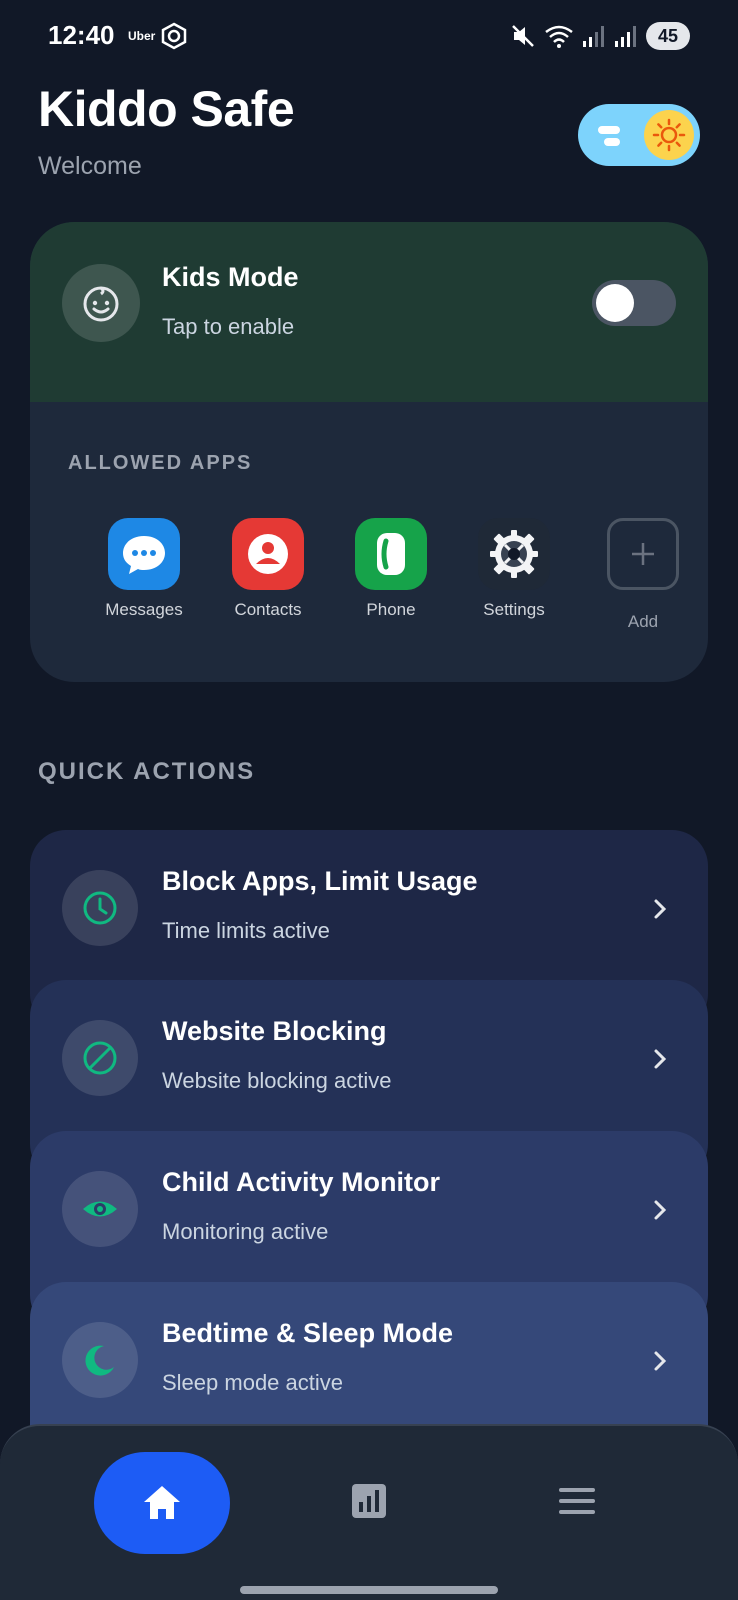  I want to click on sun-icon, so click(669, 135).